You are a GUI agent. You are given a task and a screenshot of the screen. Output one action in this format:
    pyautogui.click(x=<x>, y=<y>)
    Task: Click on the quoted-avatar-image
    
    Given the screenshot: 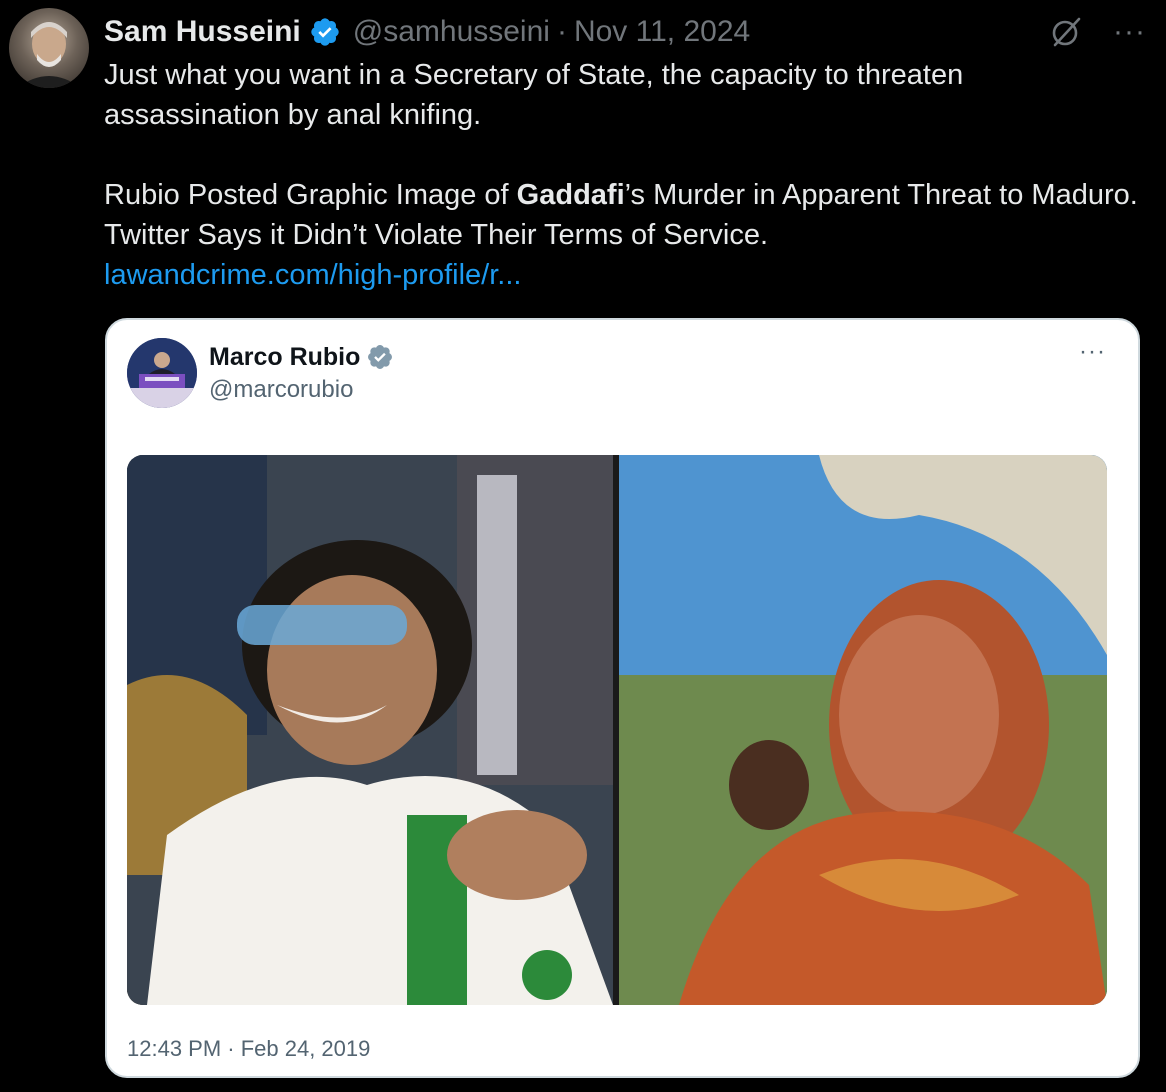 What is the action you would take?
    pyautogui.click(x=162, y=373)
    